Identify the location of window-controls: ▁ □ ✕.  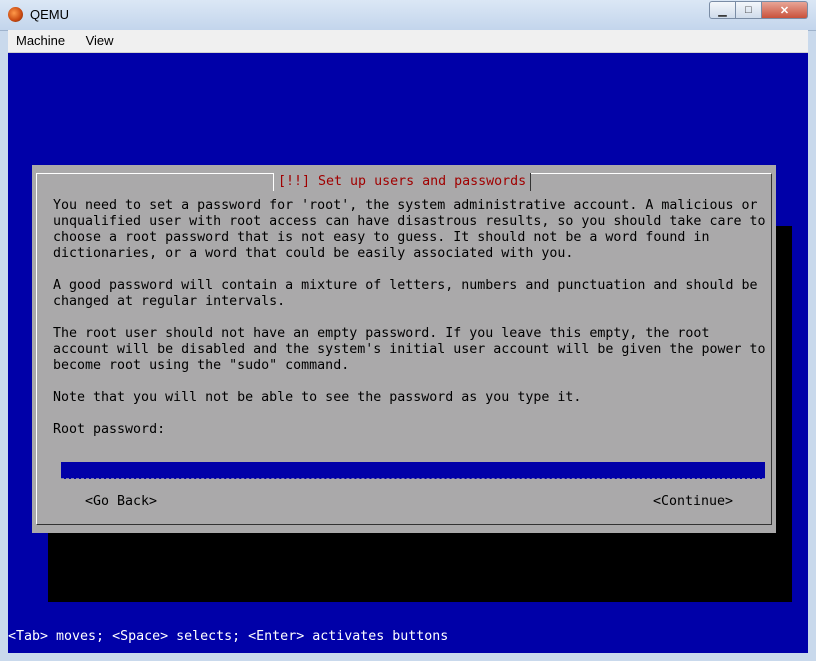
(758, 10).